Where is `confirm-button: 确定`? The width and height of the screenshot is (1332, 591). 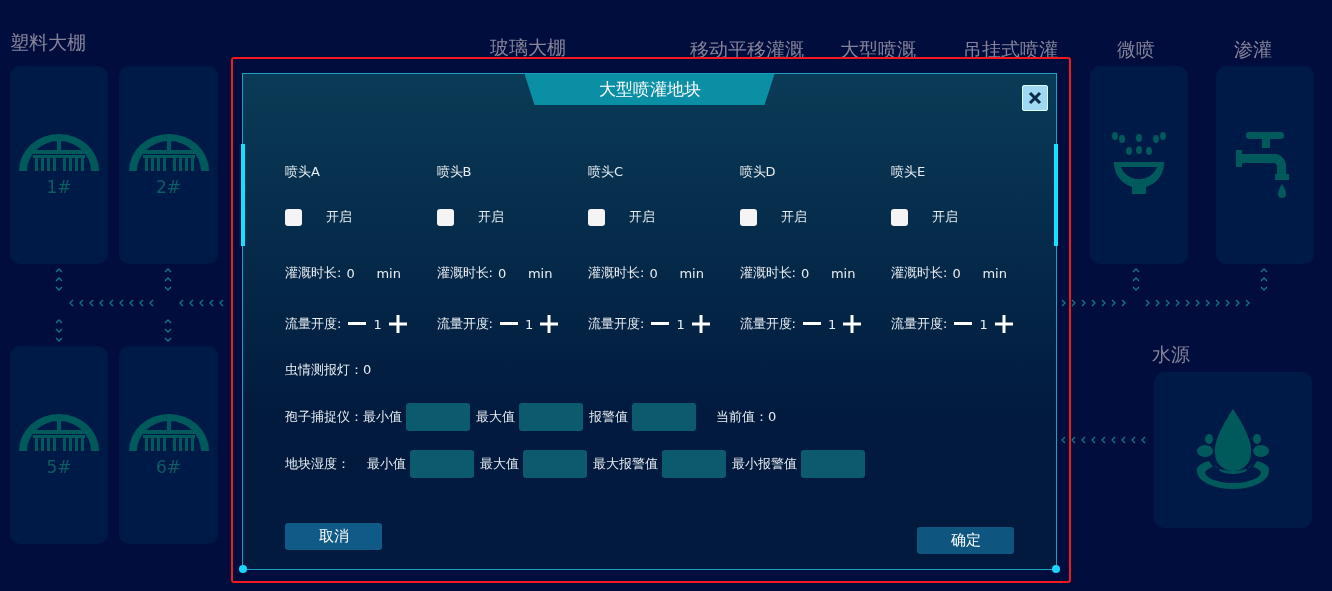
confirm-button: 确定 is located at coordinates (965, 540).